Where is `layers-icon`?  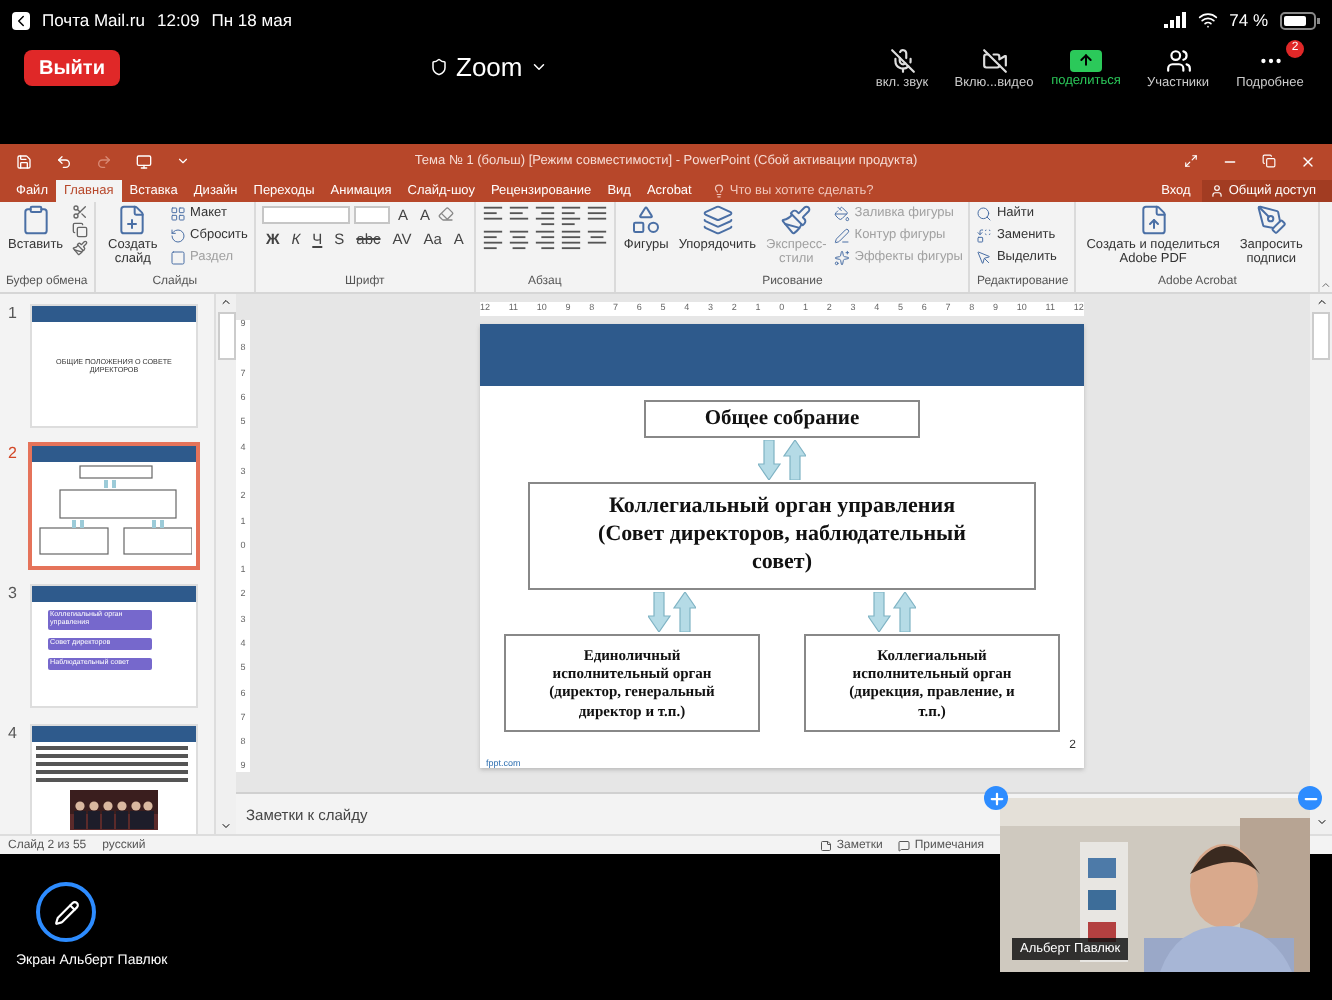 layers-icon is located at coordinates (717, 219).